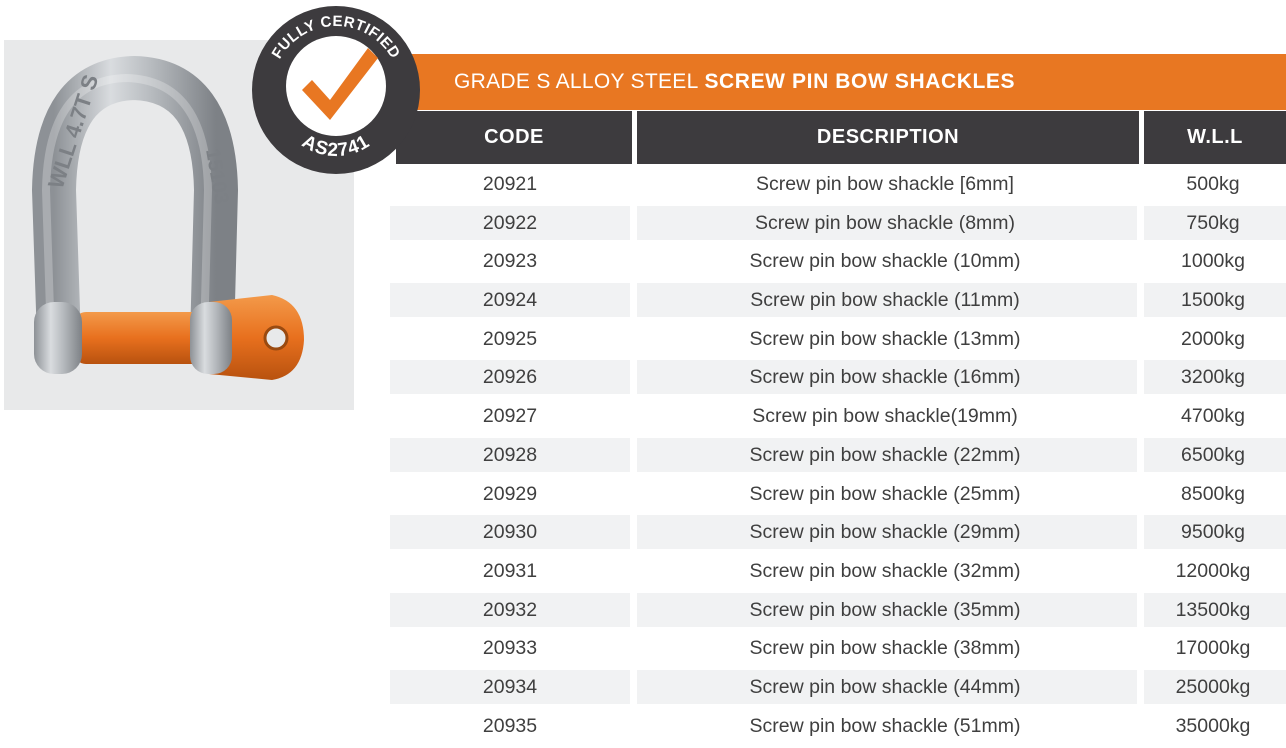 The height and width of the screenshot is (748, 1286). Describe the element at coordinates (643, 687) in the screenshot. I see `table-row: 20934 Screw pin bow shackle (44mm) 25000kg` at that location.